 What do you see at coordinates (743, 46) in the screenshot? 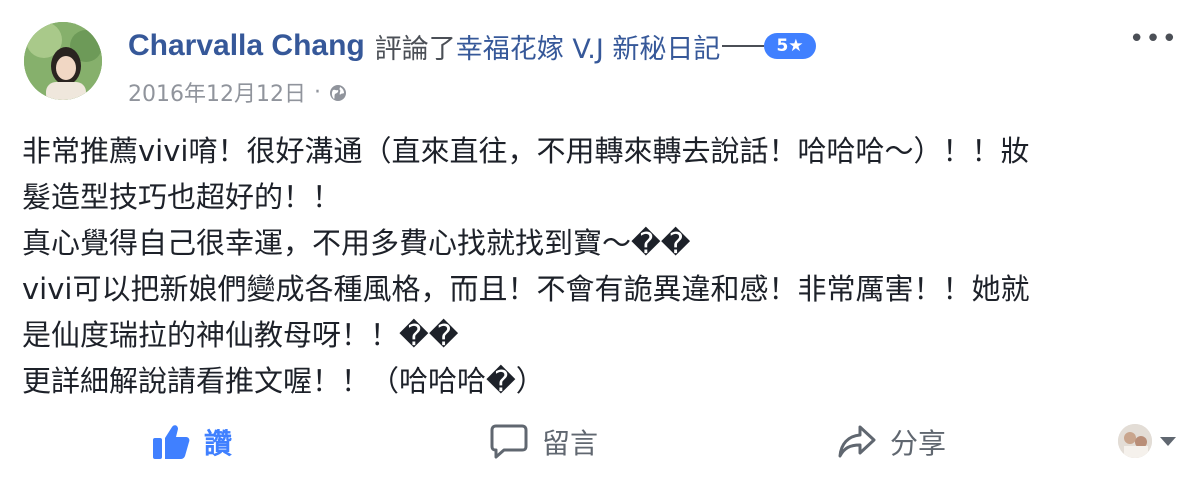
I see `rating-connector` at bounding box center [743, 46].